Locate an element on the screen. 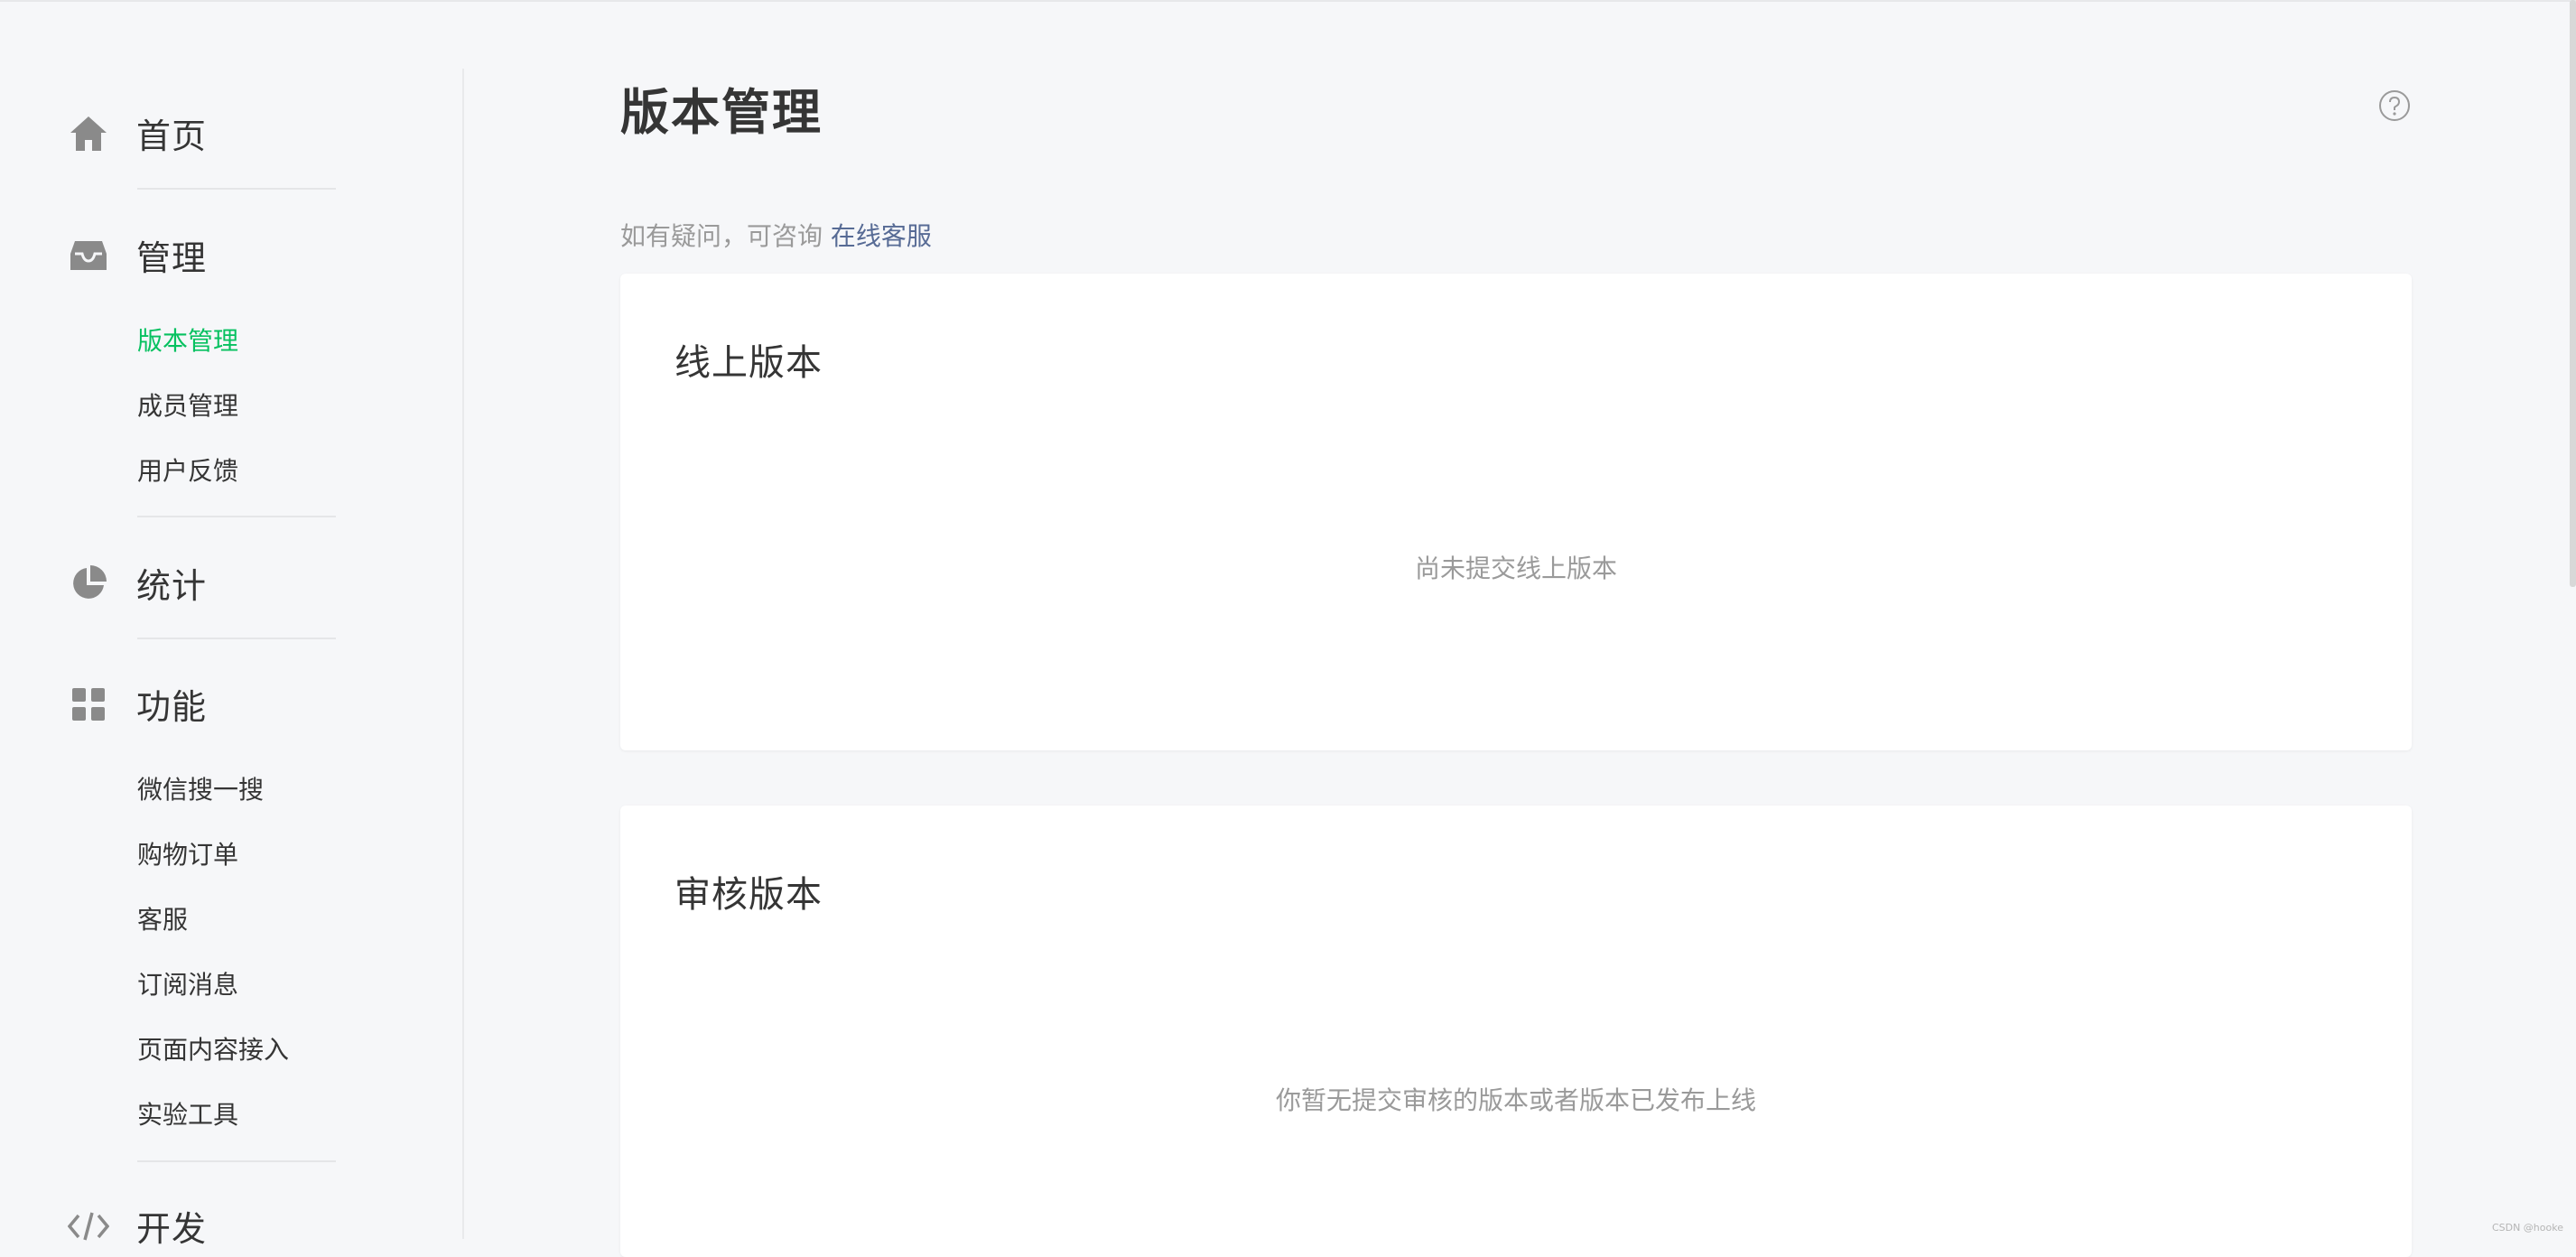  nav-sub-user-feedback: 用户反馈 is located at coordinates (187, 471).